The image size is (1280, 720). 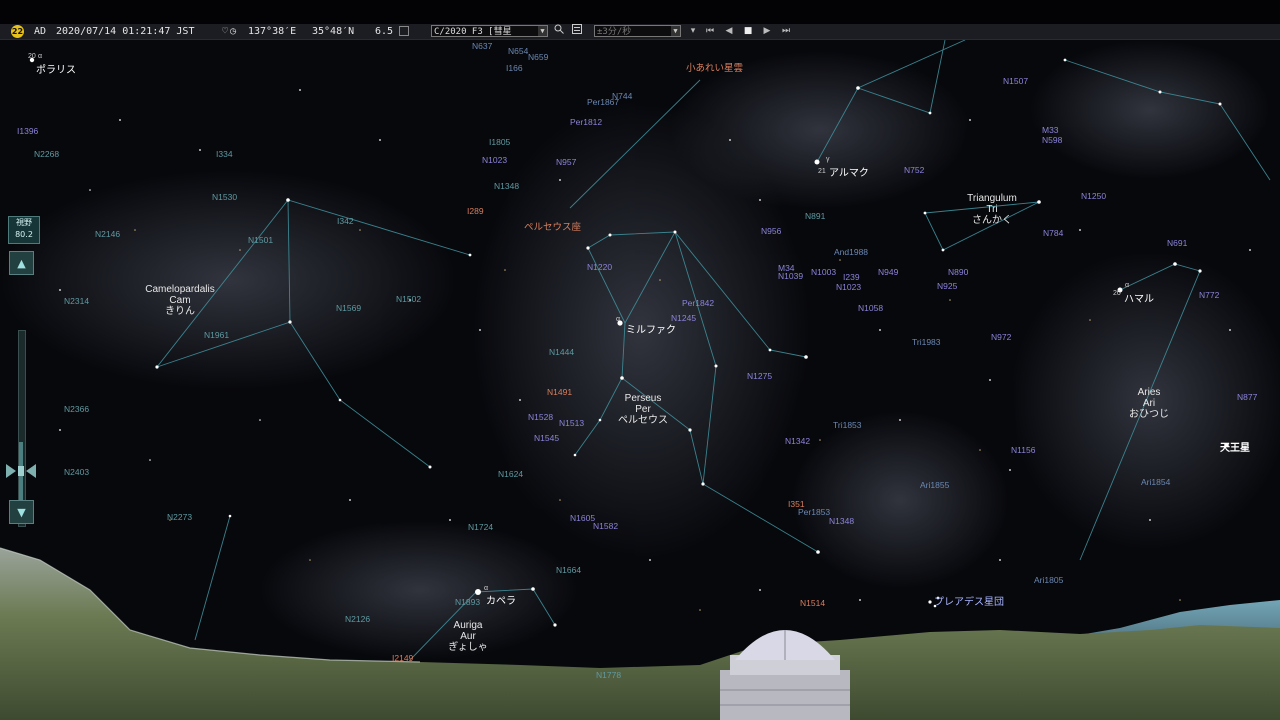 I want to click on dso-label: N1582, so click(x=605, y=526).